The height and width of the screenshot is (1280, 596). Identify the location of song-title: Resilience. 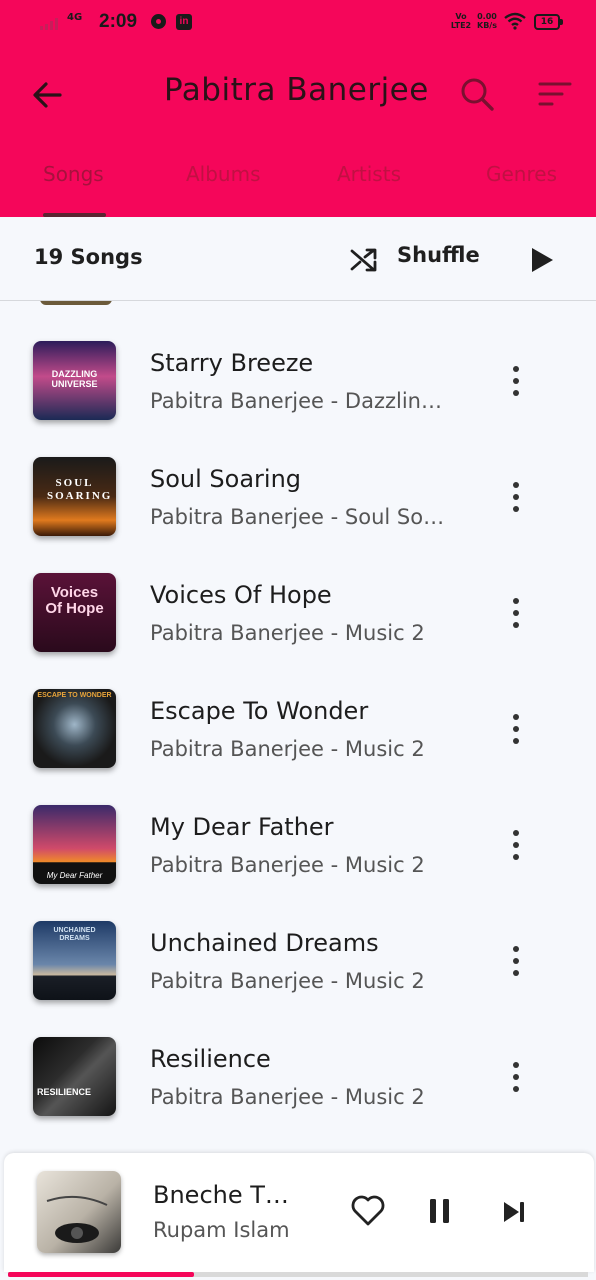
(210, 1059).